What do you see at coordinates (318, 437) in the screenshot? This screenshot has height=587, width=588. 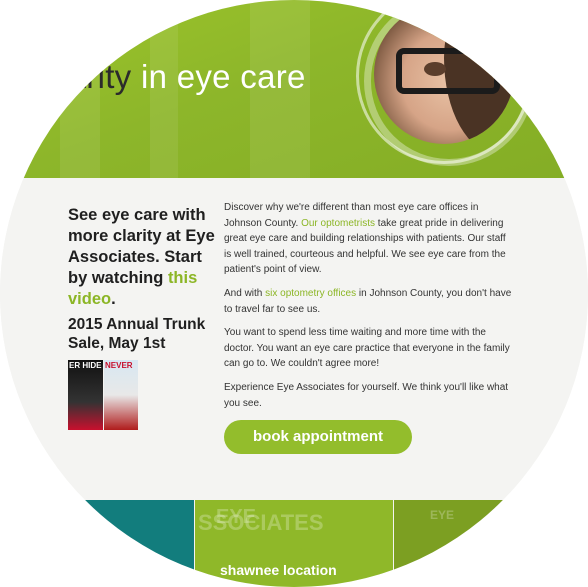 I see `book-appointment-button: book appointment` at bounding box center [318, 437].